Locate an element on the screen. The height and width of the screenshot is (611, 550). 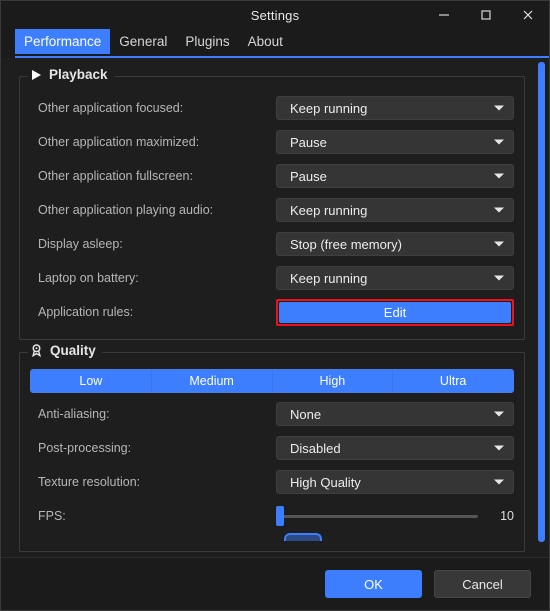
fps-slider-handle is located at coordinates (280, 516).